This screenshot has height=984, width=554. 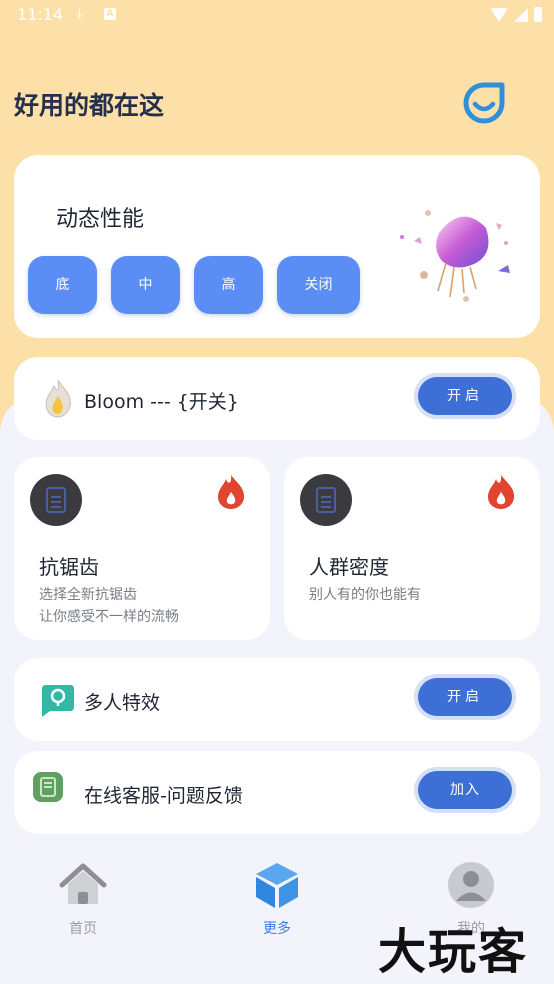 I want to click on stethoscope-chat-icon, so click(x=58, y=701).